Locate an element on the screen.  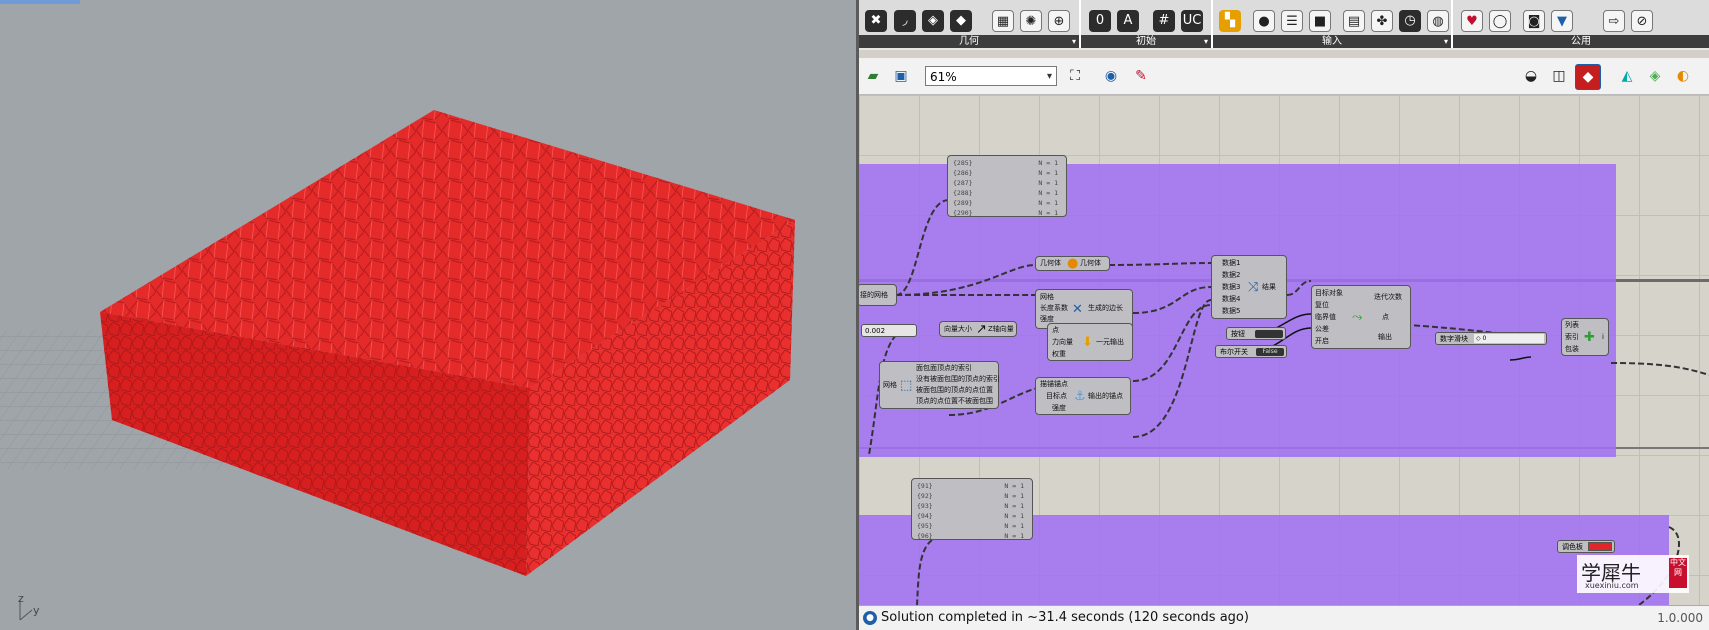
button-param: 按钮 is located at coordinates (1256, 333).